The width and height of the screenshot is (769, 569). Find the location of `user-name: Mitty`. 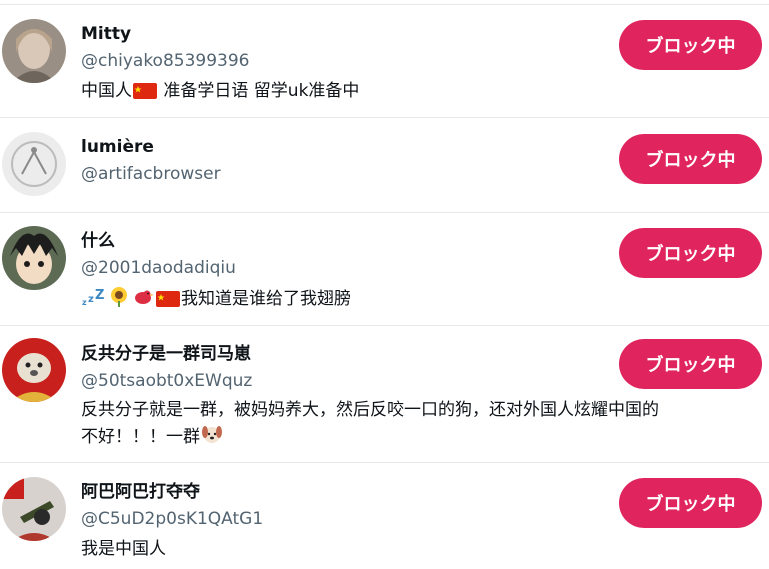

user-name: Mitty is located at coordinates (106, 34).